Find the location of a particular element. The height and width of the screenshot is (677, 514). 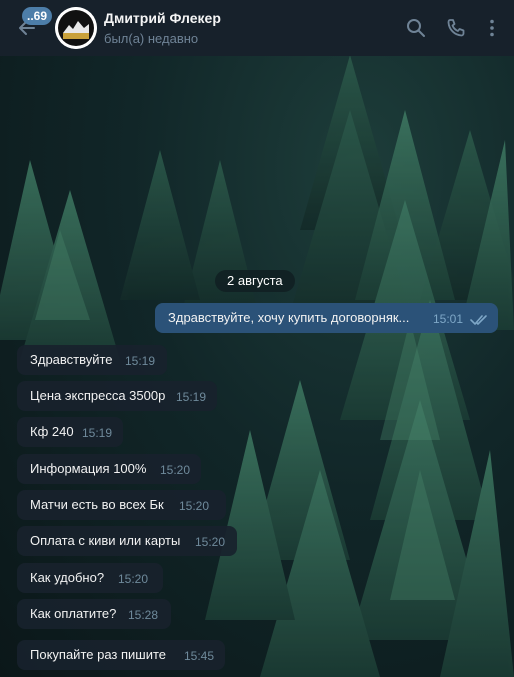

incoming-message: Матчи есть во всех Бк 15:20 is located at coordinates (121, 505).